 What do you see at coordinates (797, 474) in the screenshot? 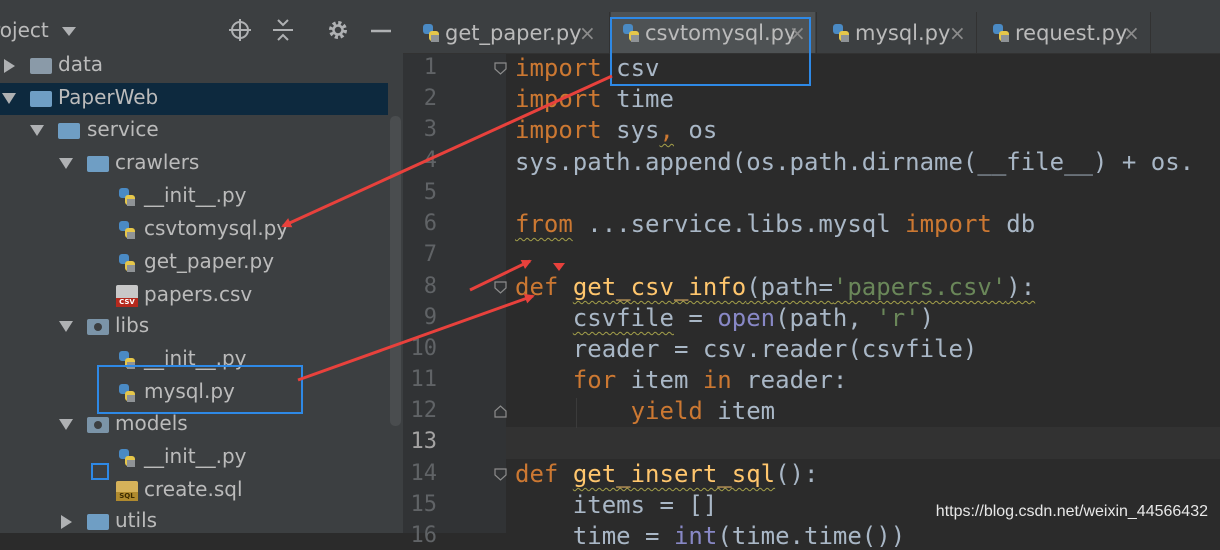
I see `code-token: ():` at bounding box center [797, 474].